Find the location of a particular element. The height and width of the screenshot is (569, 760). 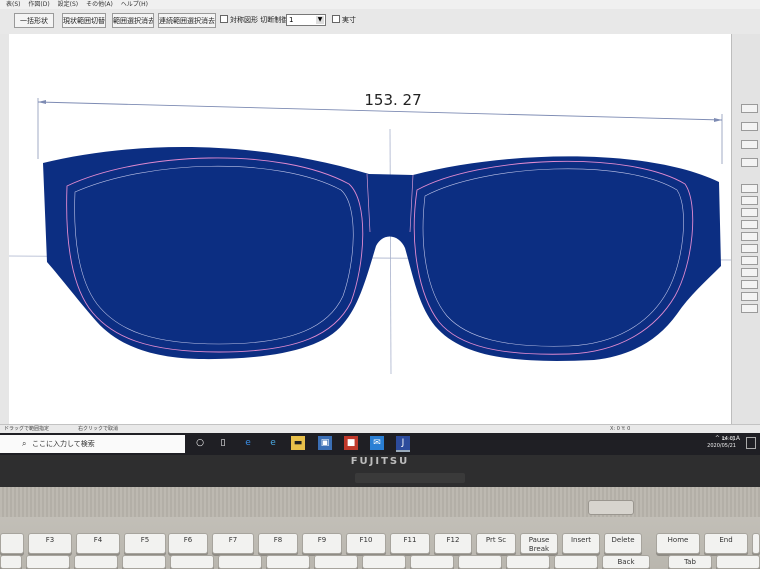

key-f6: F6 is located at coordinates (188, 543).